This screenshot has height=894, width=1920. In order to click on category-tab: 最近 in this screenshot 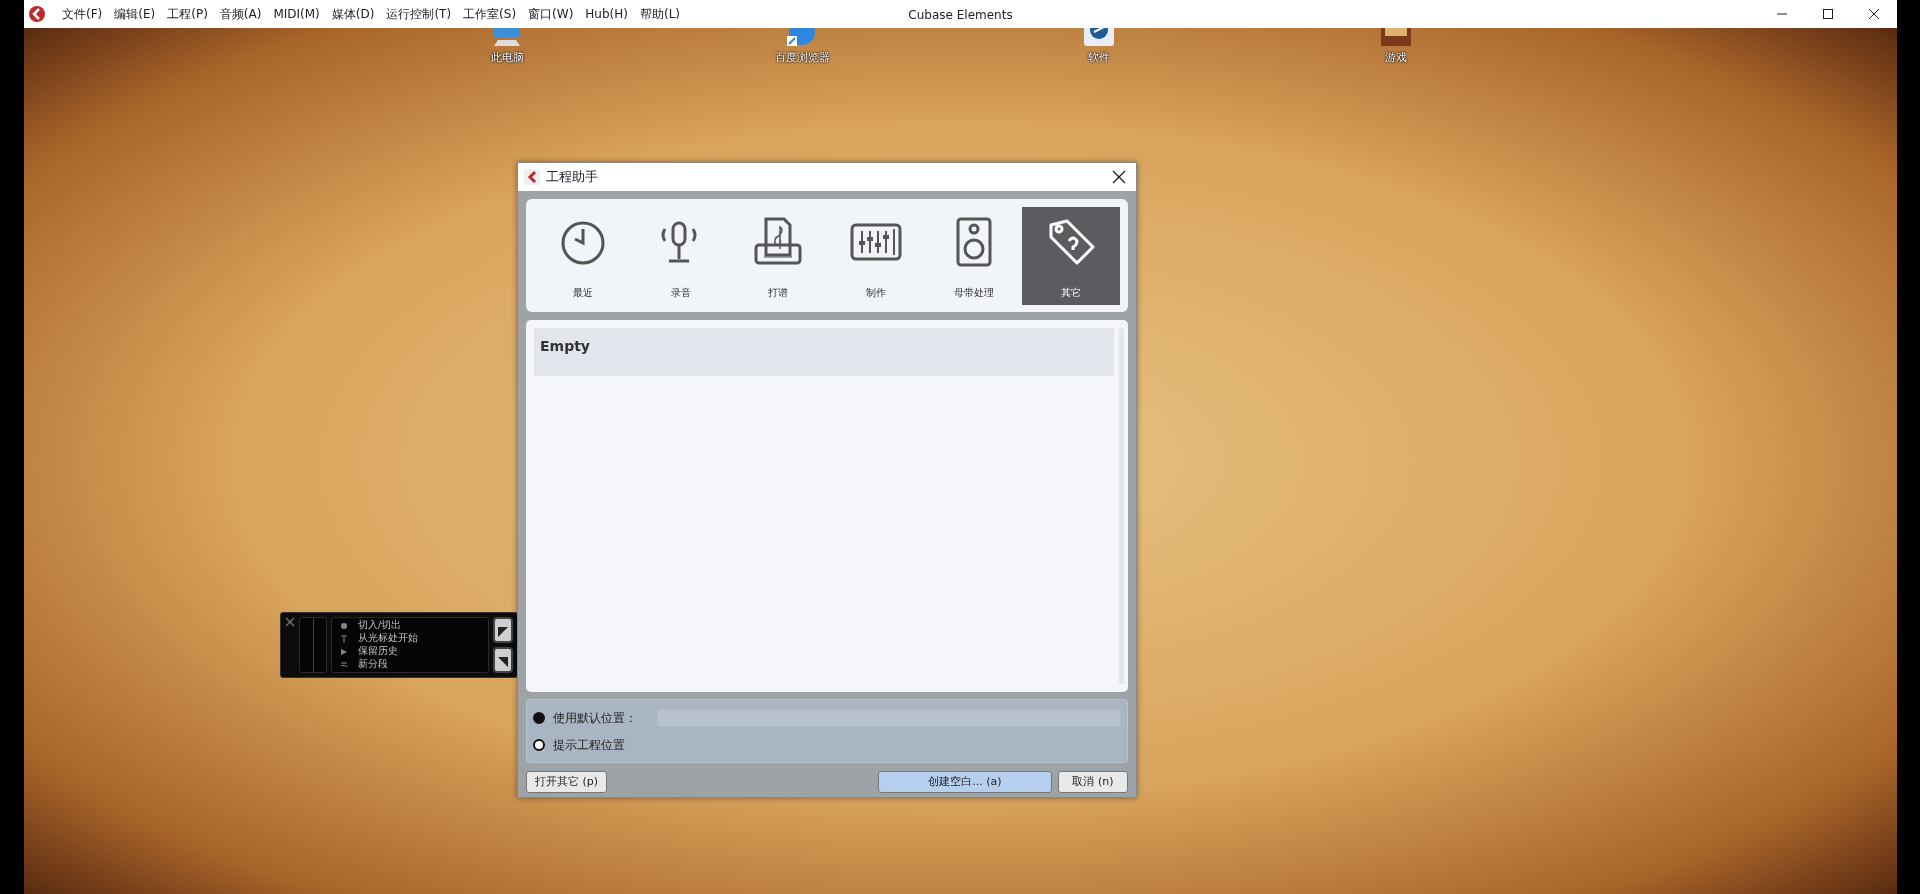, I will do `click(583, 256)`.